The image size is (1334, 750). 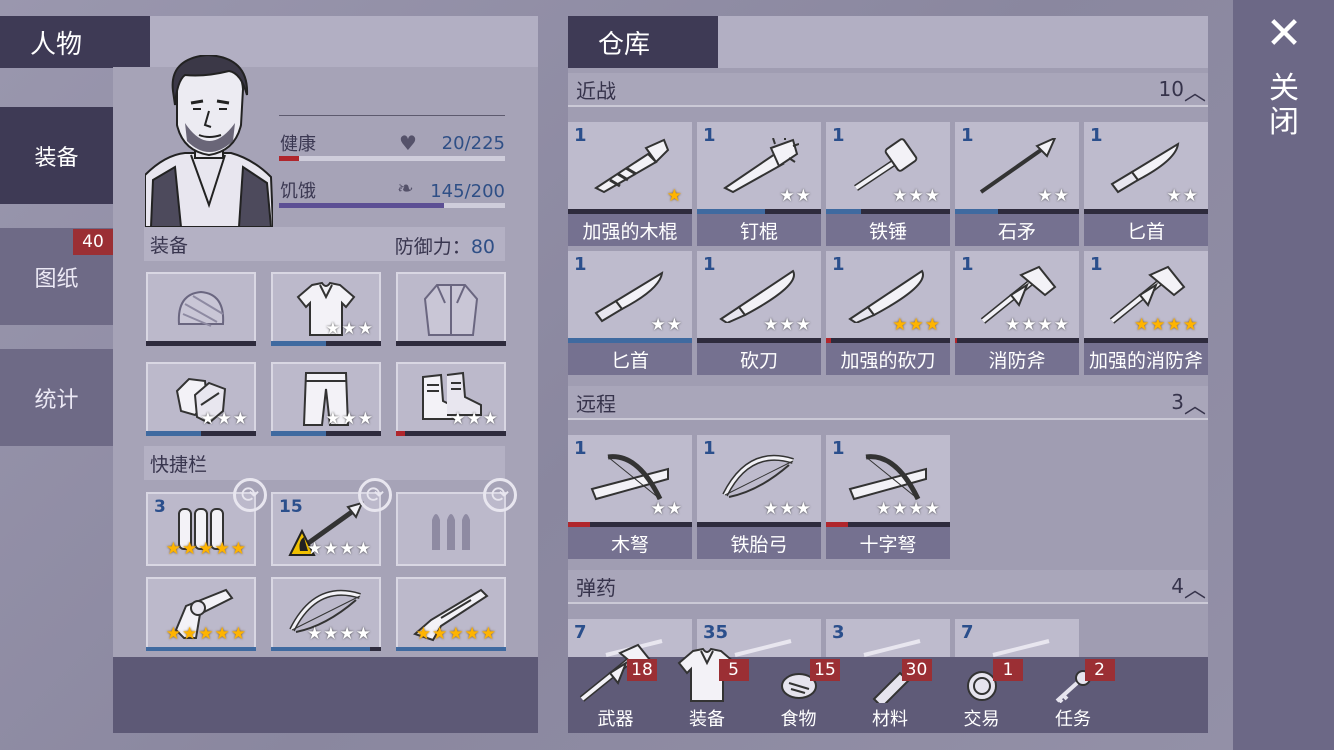 What do you see at coordinates (56, 44) in the screenshot?
I see `character-title-text: 人物` at bounding box center [56, 44].